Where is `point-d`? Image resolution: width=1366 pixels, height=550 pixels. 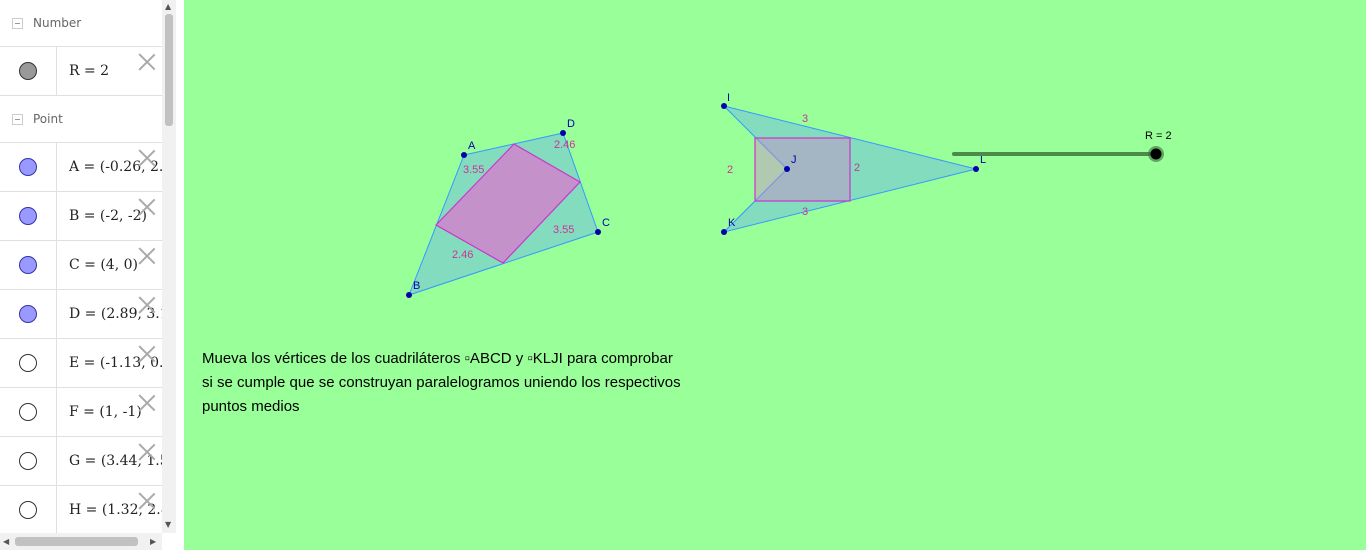 point-d is located at coordinates (563, 133).